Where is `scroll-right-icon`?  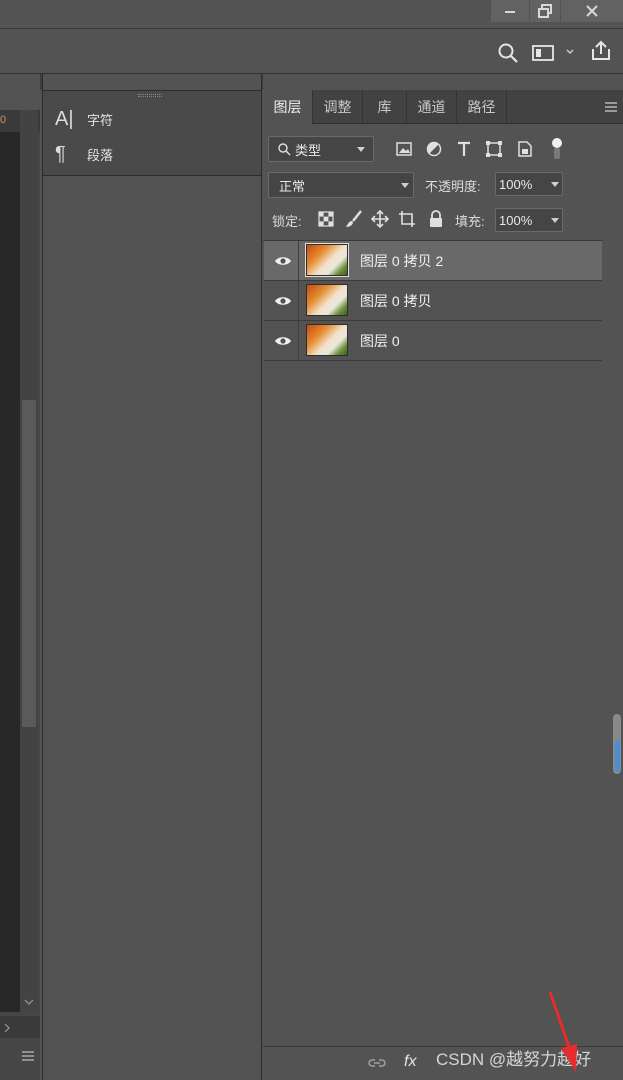 scroll-right-icon is located at coordinates (7, 1028).